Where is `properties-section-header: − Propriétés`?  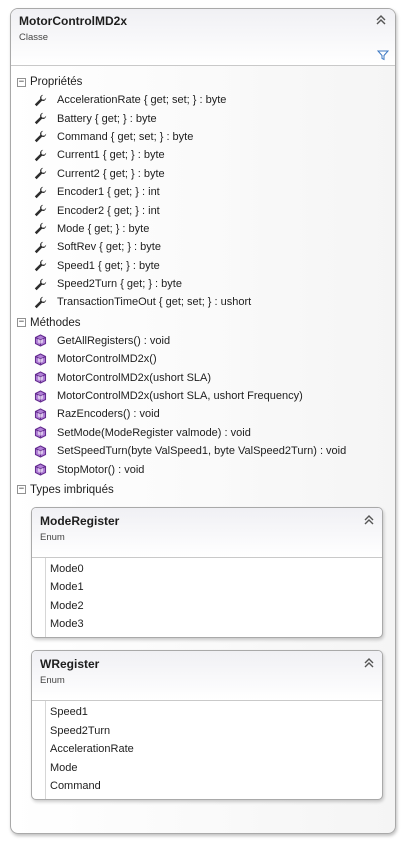
properties-section-header: − Propriétés is located at coordinates (203, 82).